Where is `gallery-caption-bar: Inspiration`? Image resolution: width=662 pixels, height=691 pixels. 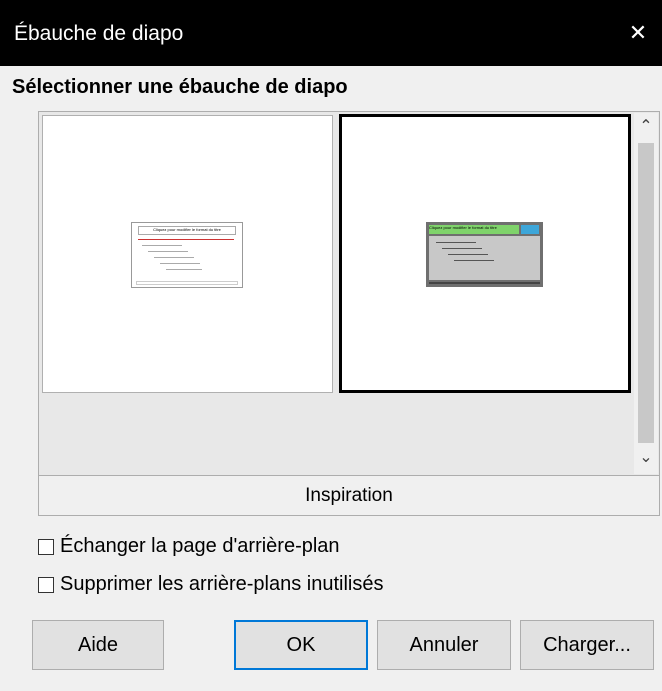
gallery-caption-bar: Inspiration is located at coordinates (349, 496).